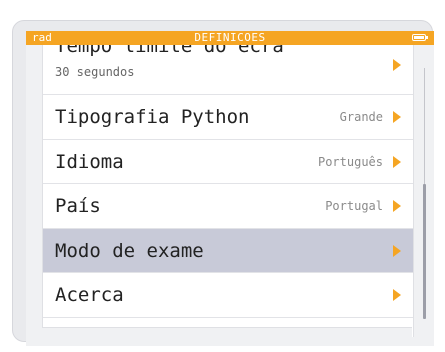 This screenshot has height=352, width=445. Describe the element at coordinates (420, 37) in the screenshot. I see `battery-full-icon` at that location.